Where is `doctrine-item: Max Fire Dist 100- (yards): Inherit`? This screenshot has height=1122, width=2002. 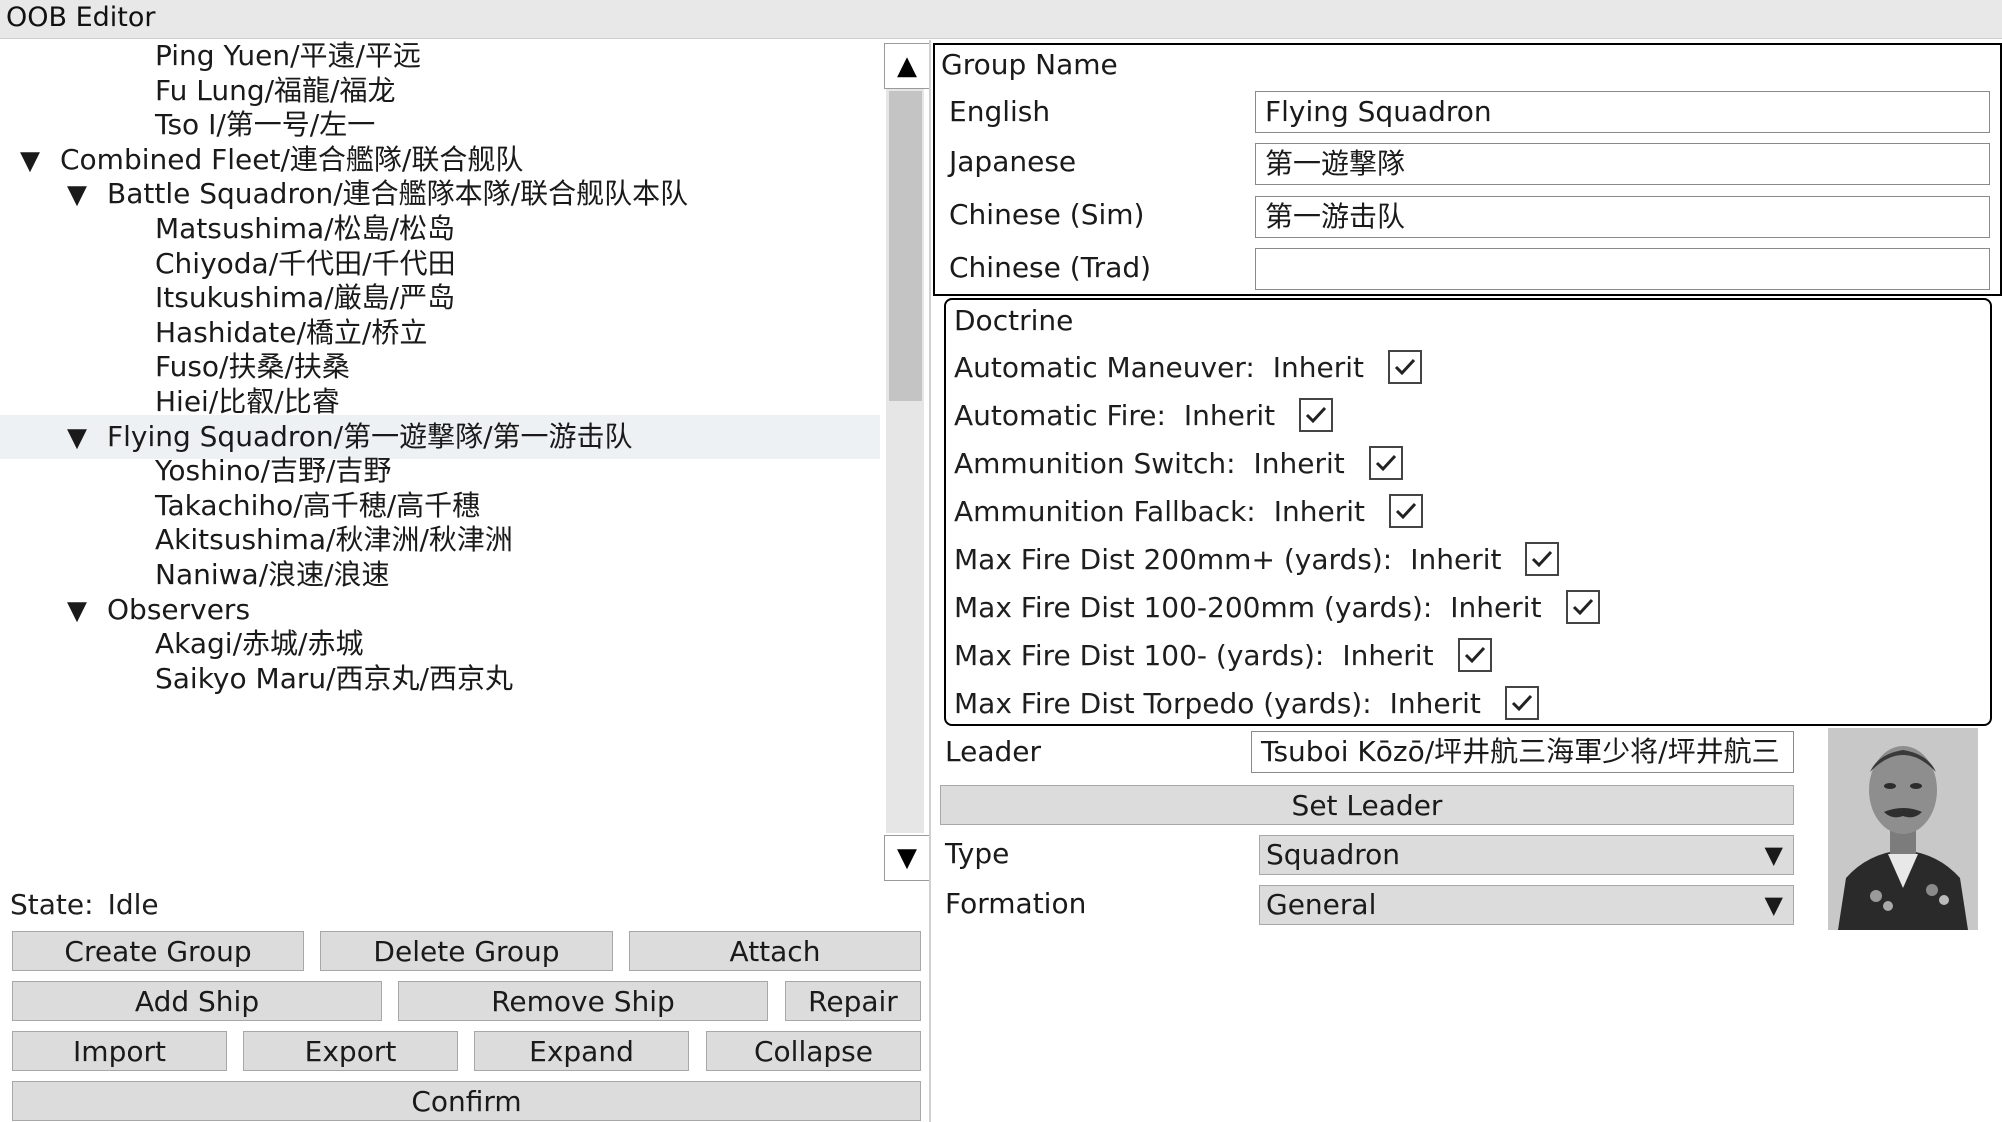 doctrine-item: Max Fire Dist 100- (yards): Inherit is located at coordinates (1223, 655).